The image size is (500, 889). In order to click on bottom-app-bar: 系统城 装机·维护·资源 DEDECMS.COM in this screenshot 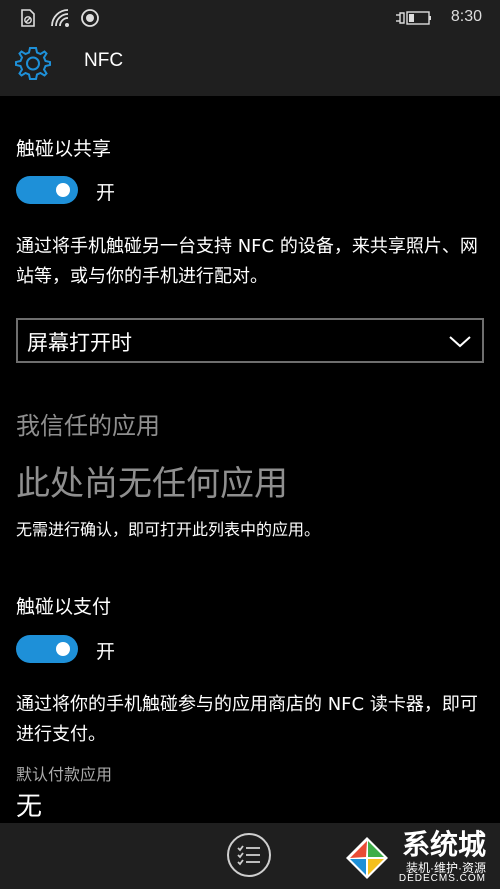, I will do `click(250, 856)`.